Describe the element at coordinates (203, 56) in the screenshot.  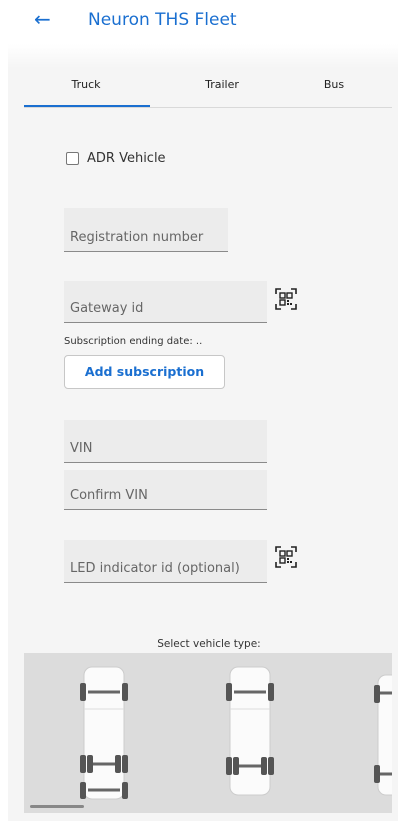
I see `card-top-shadow` at that location.